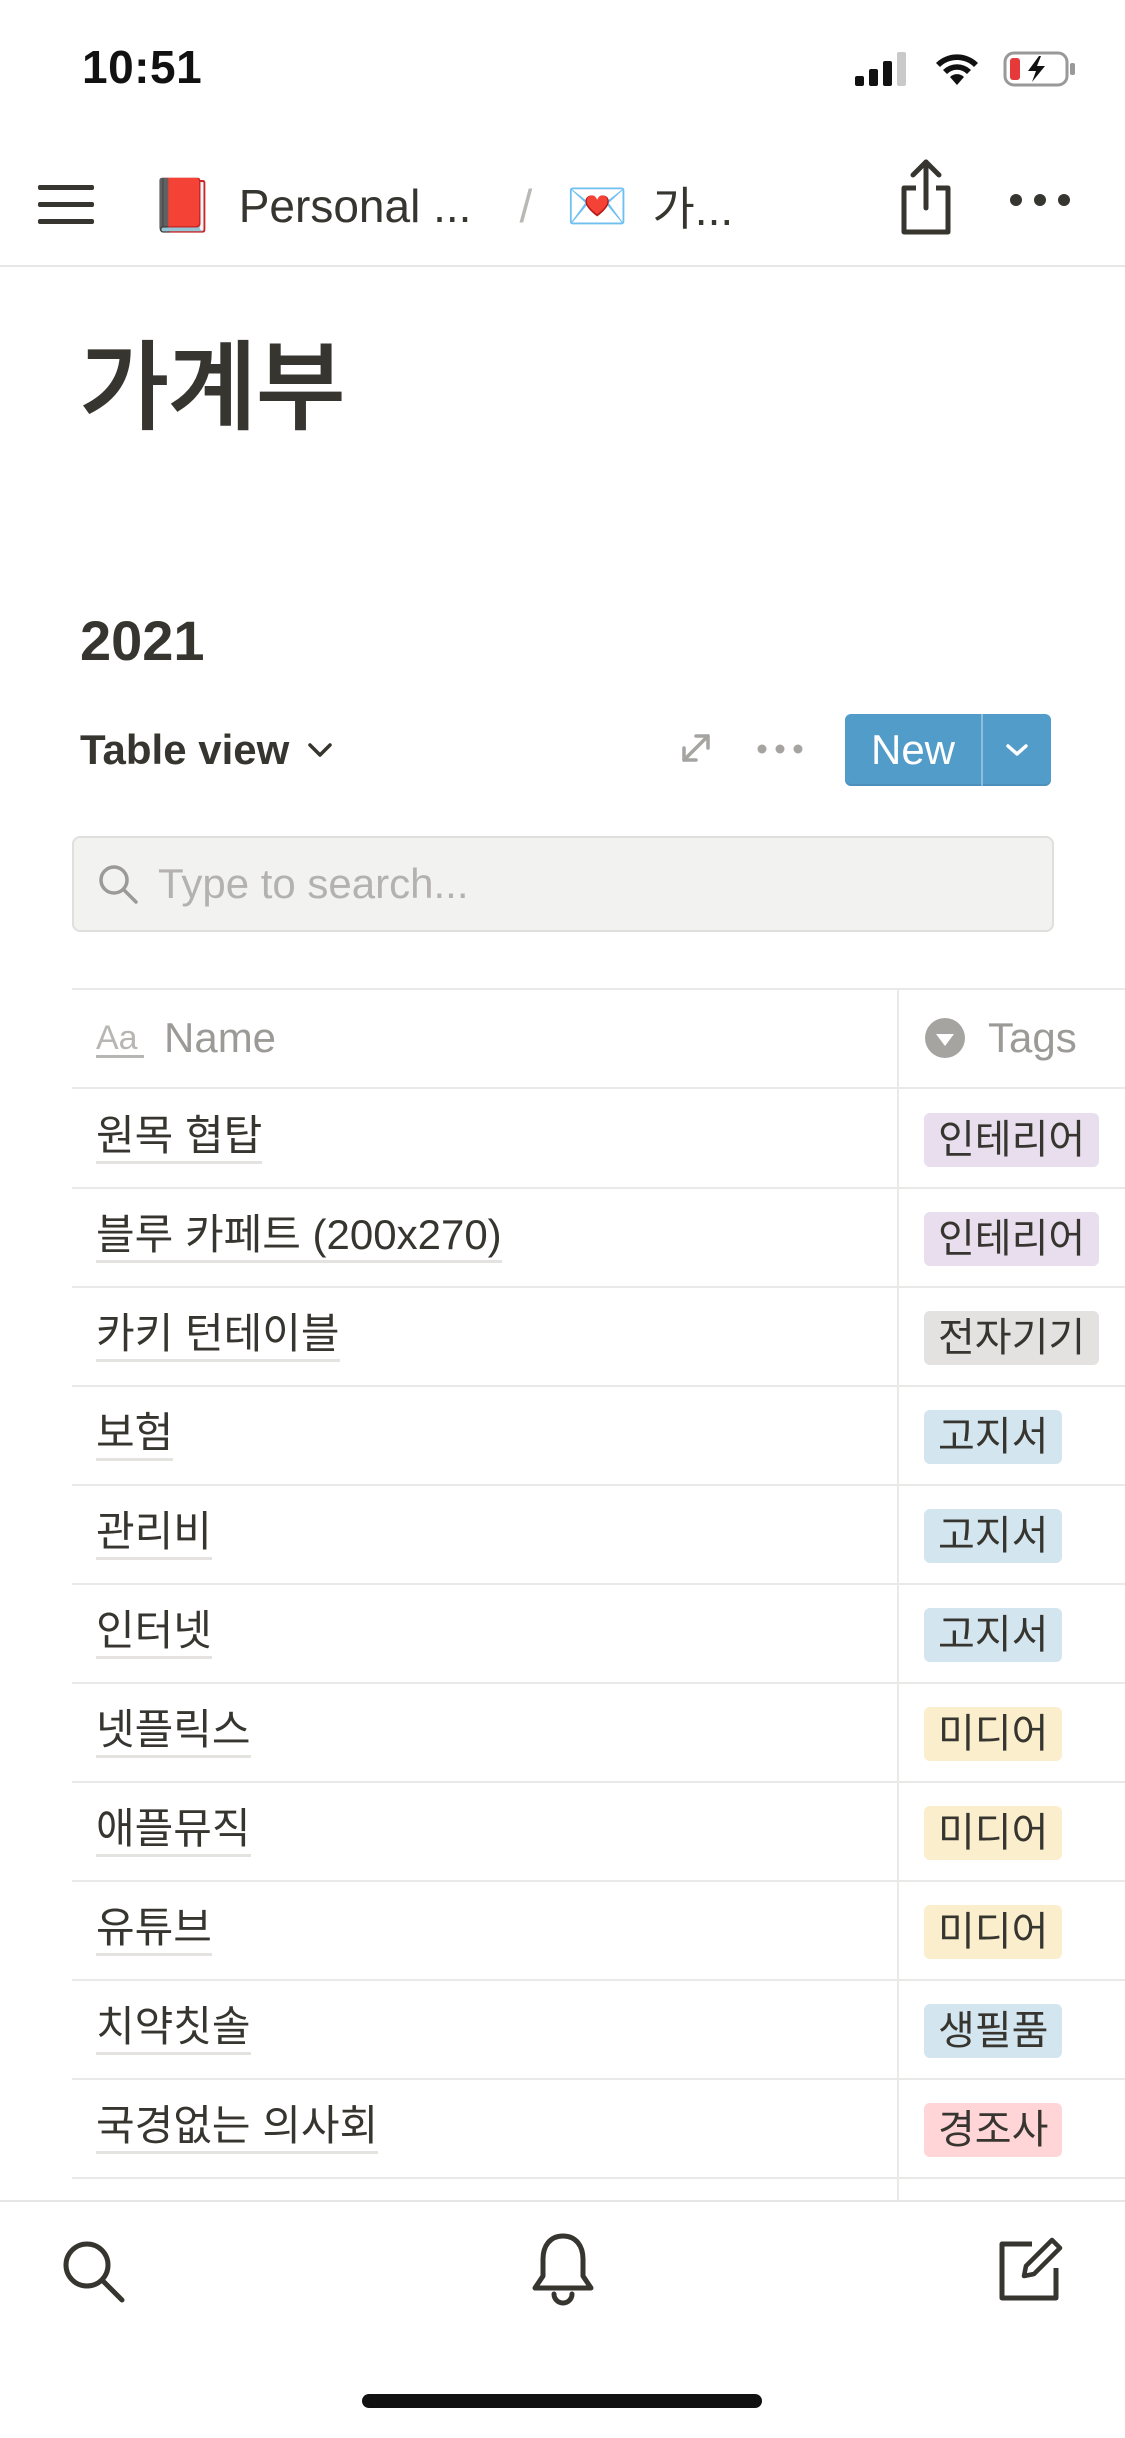 The height and width of the screenshot is (2438, 1125). I want to click on column-header-label: Tags, so click(1032, 1037).